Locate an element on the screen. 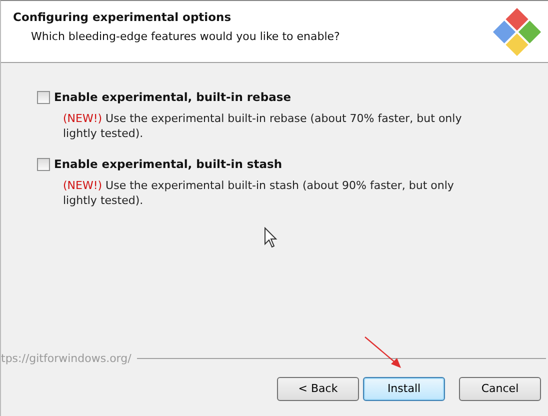 The image size is (548, 416). page-subtitle: Which bleeding-edge features would you like to enable? is located at coordinates (185, 37).